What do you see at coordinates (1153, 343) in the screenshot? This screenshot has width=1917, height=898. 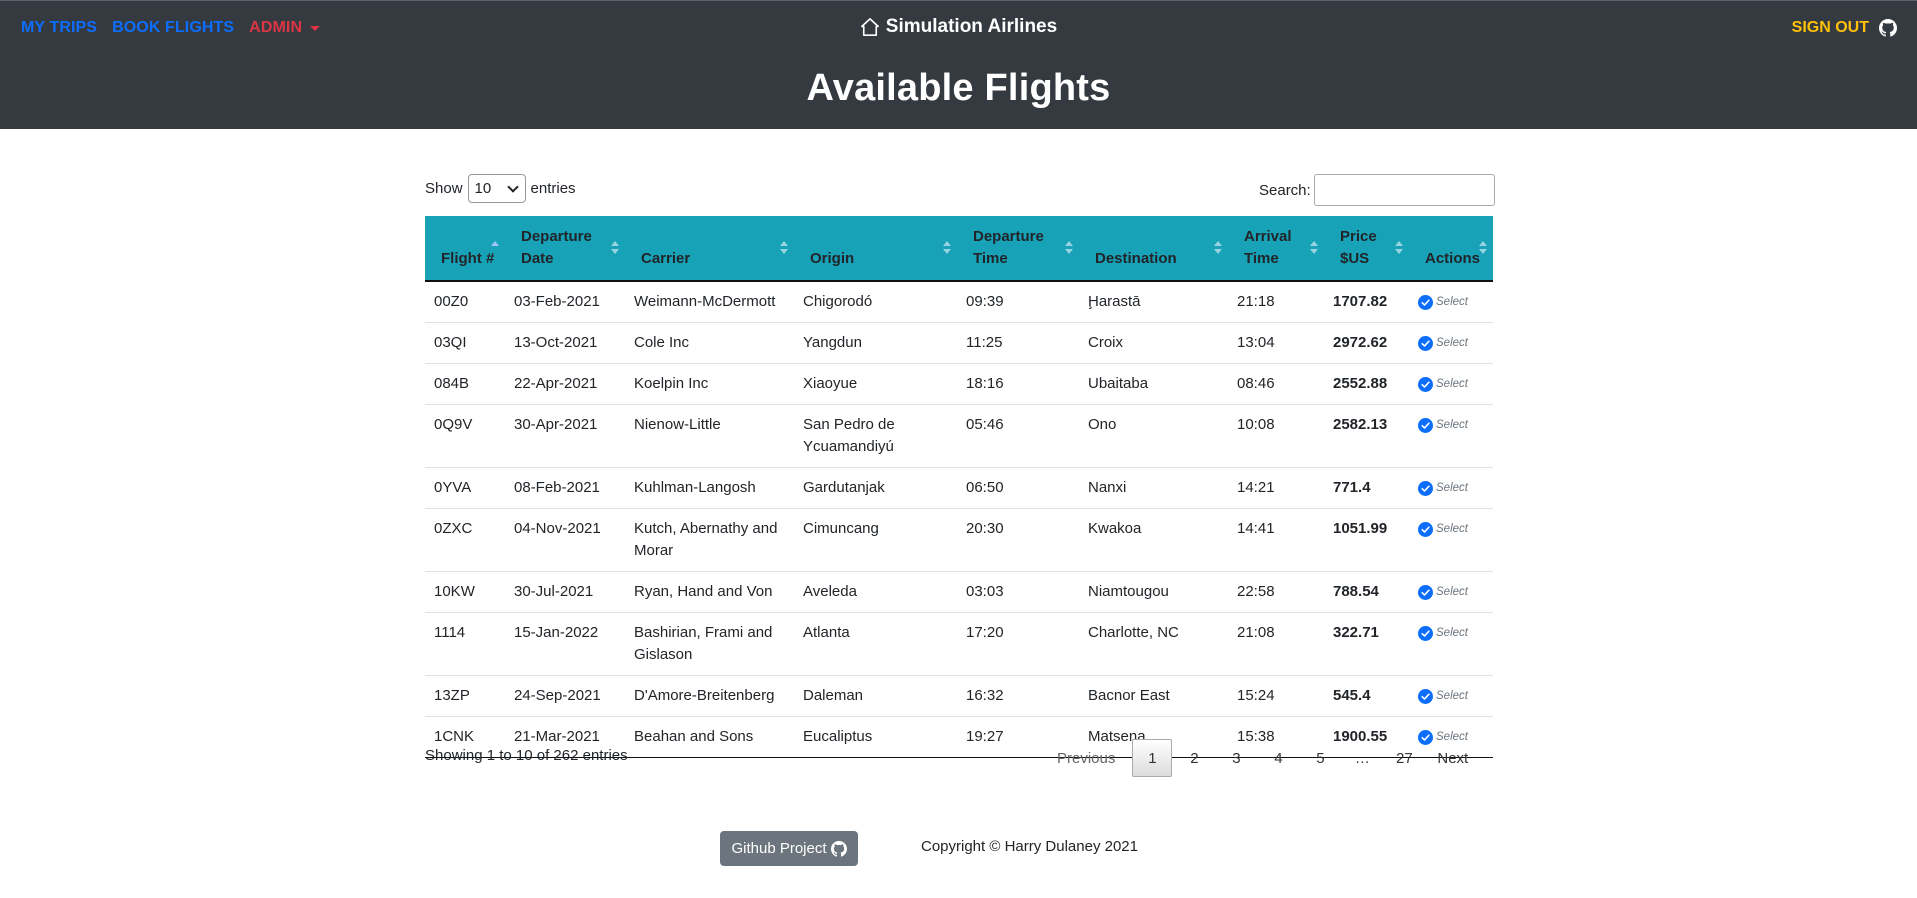 I see `cell-destination: Croix` at bounding box center [1153, 343].